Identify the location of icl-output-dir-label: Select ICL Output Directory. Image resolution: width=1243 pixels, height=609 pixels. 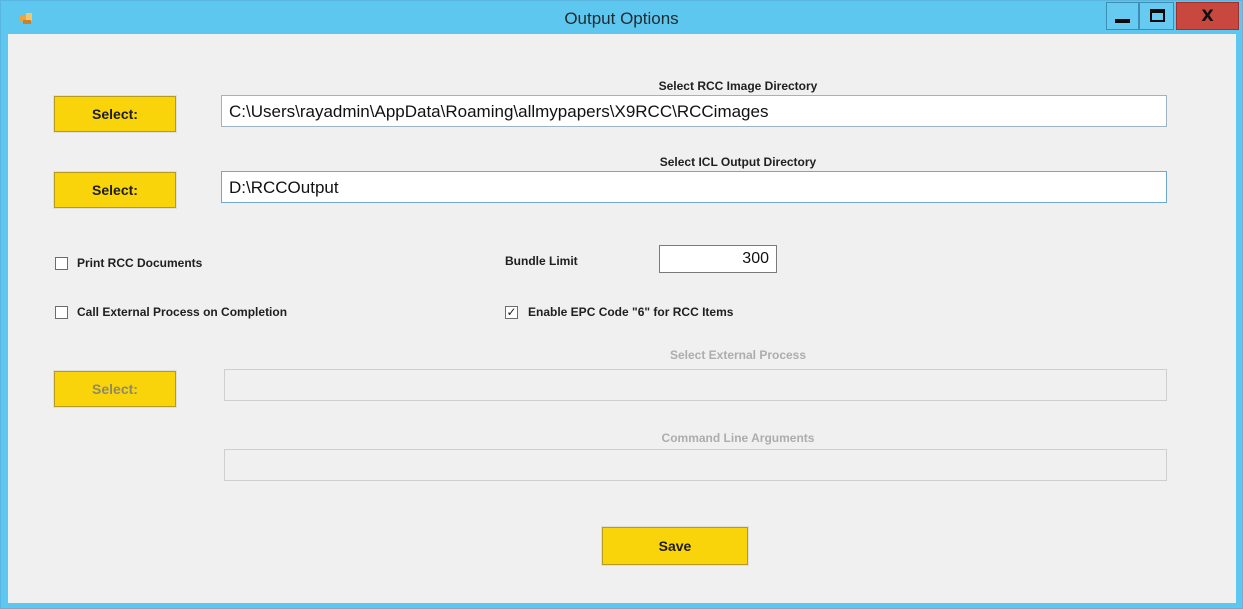
(738, 162).